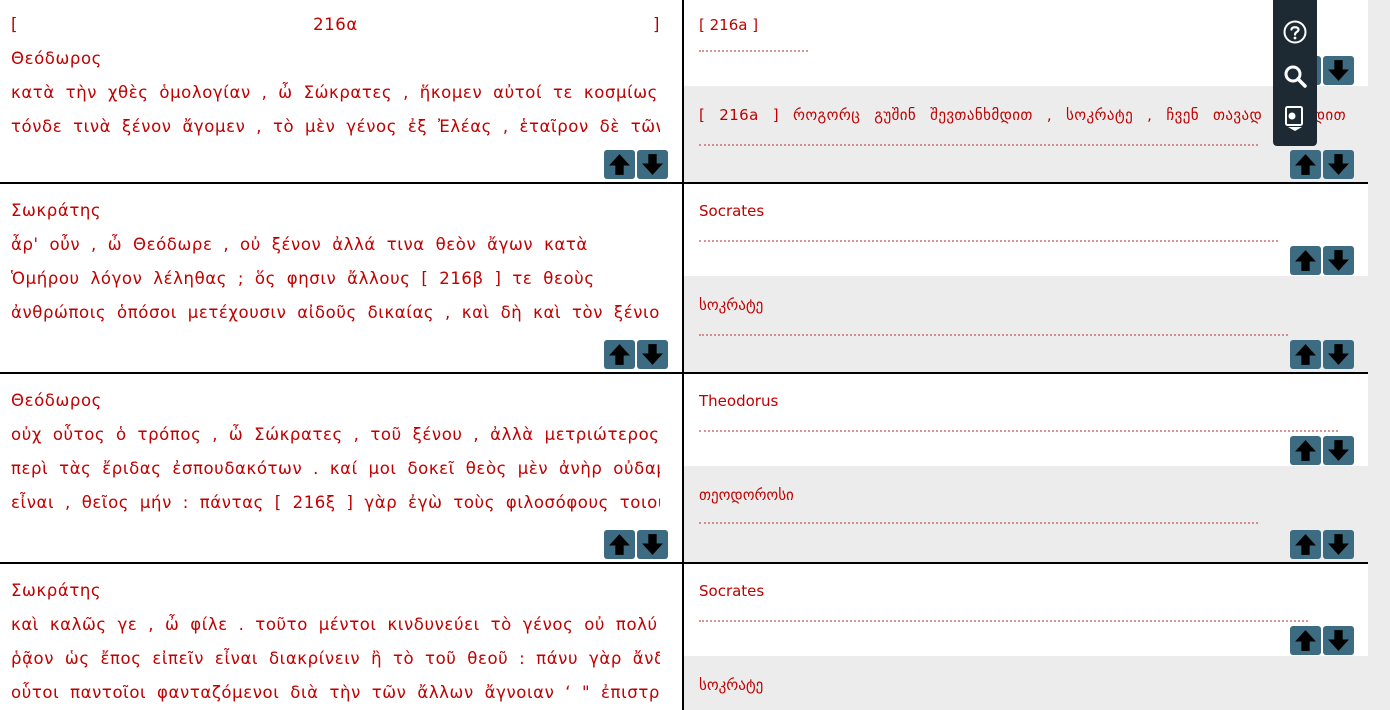 This screenshot has height=710, width=1390. I want to click on translation-row: თეოდოროსი, so click(1026, 515).